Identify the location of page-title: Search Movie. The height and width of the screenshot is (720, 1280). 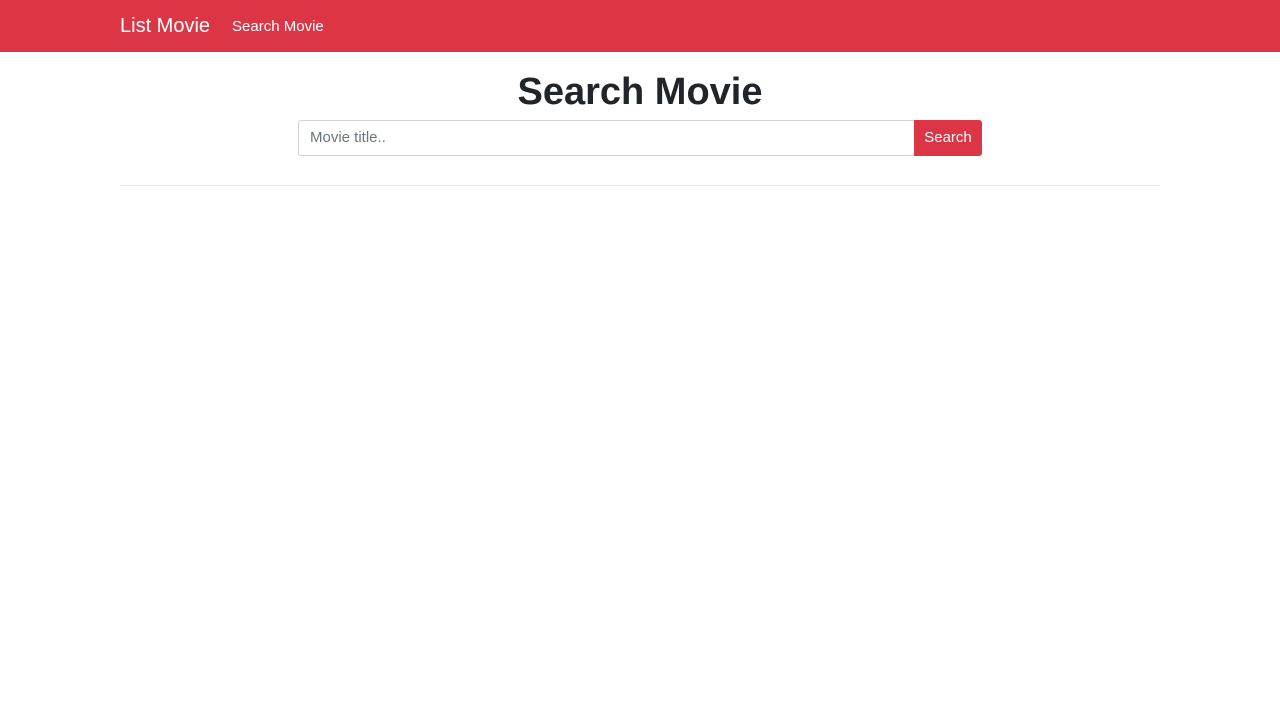
(640, 92).